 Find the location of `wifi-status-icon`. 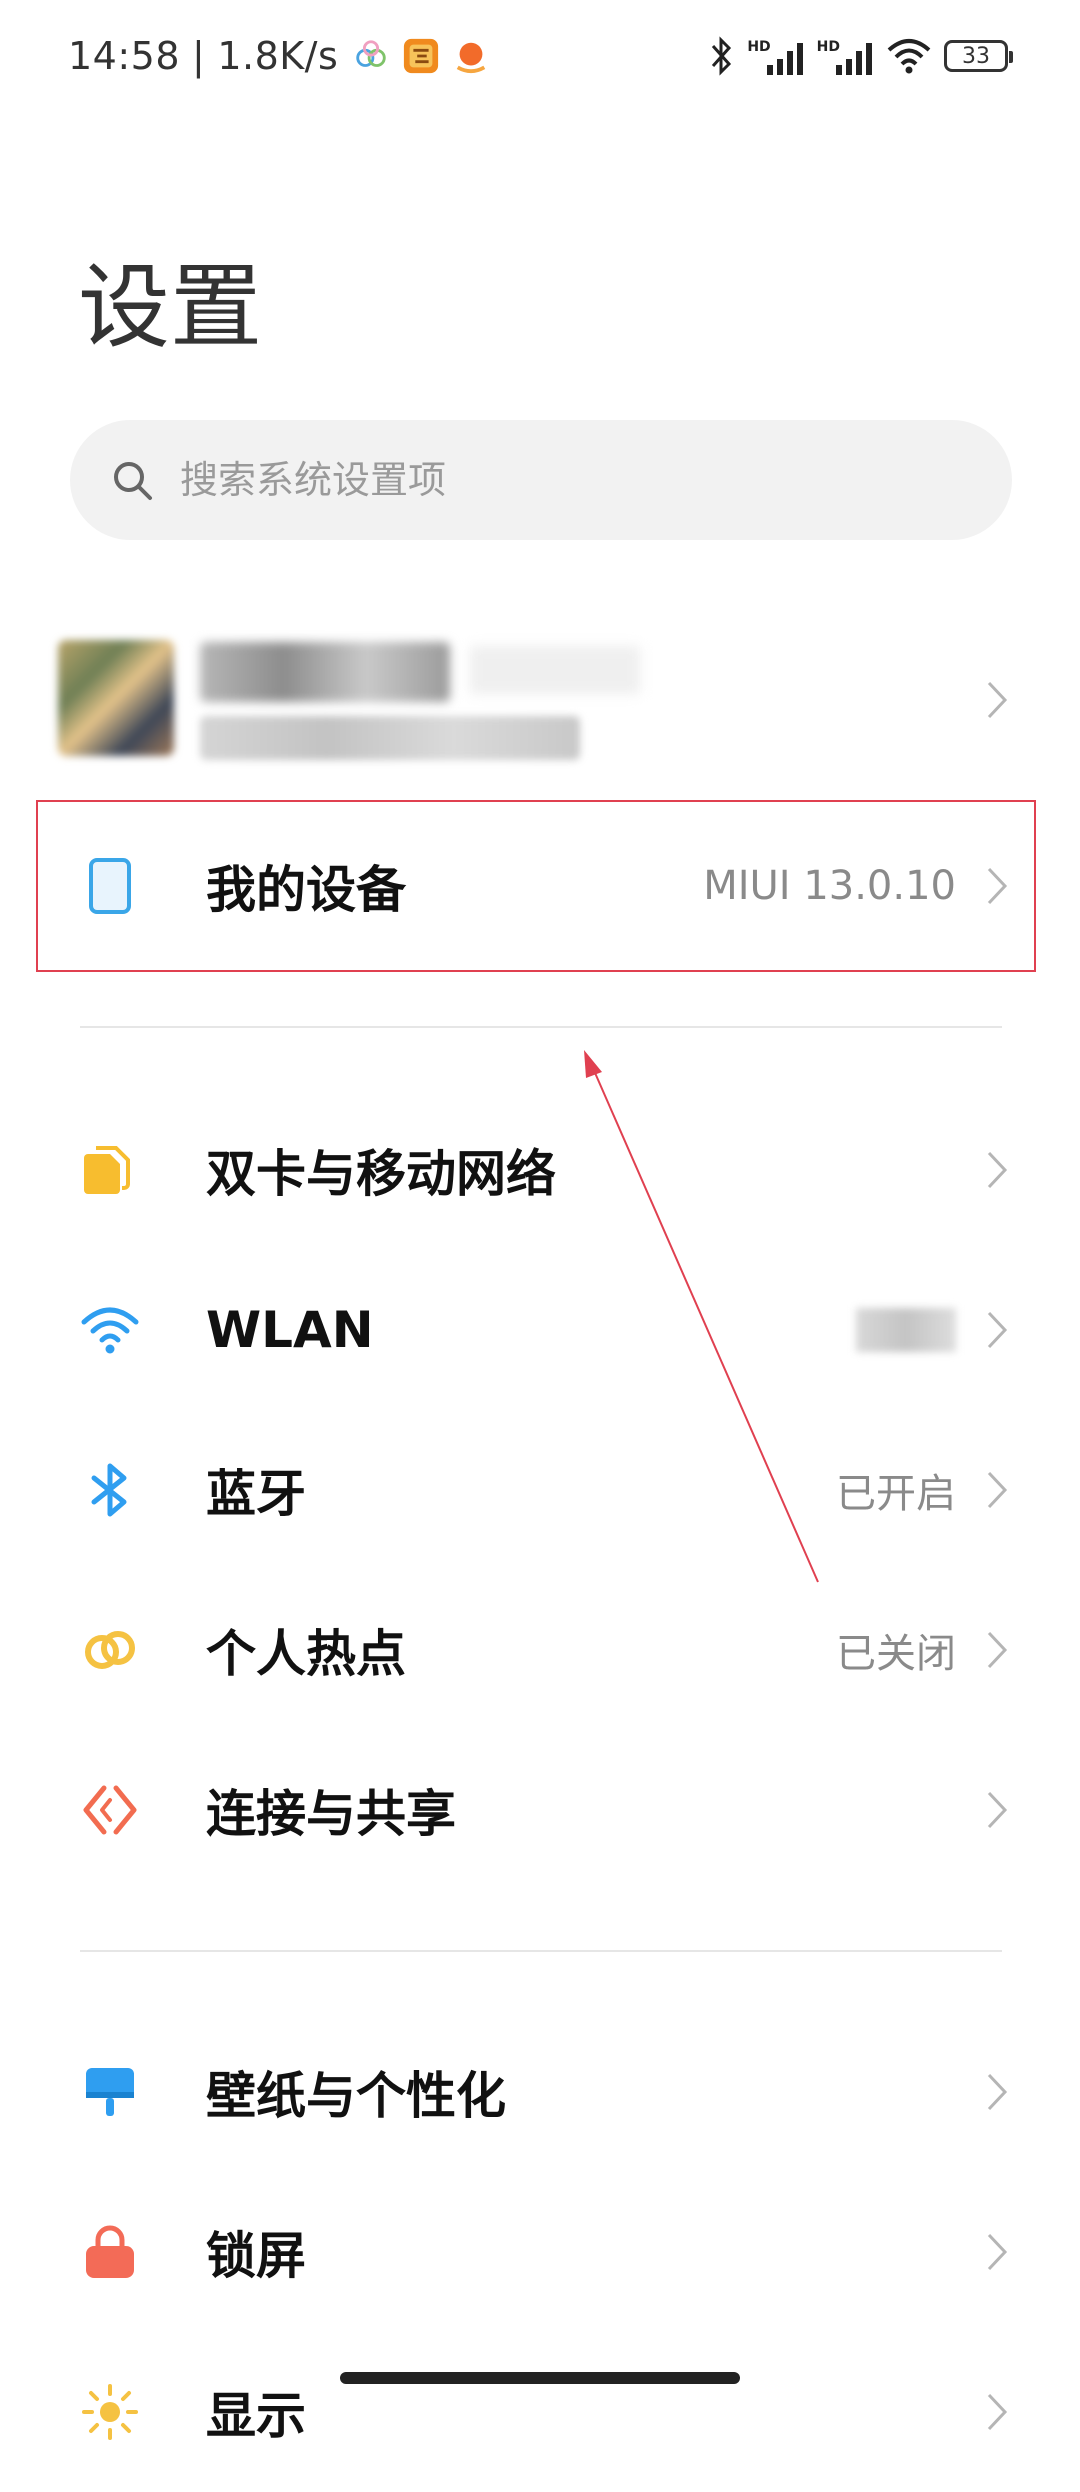

wifi-status-icon is located at coordinates (909, 56).